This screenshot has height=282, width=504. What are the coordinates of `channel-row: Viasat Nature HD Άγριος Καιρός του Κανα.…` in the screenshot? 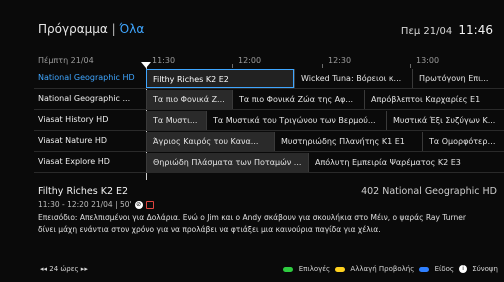 It's located at (269, 141).